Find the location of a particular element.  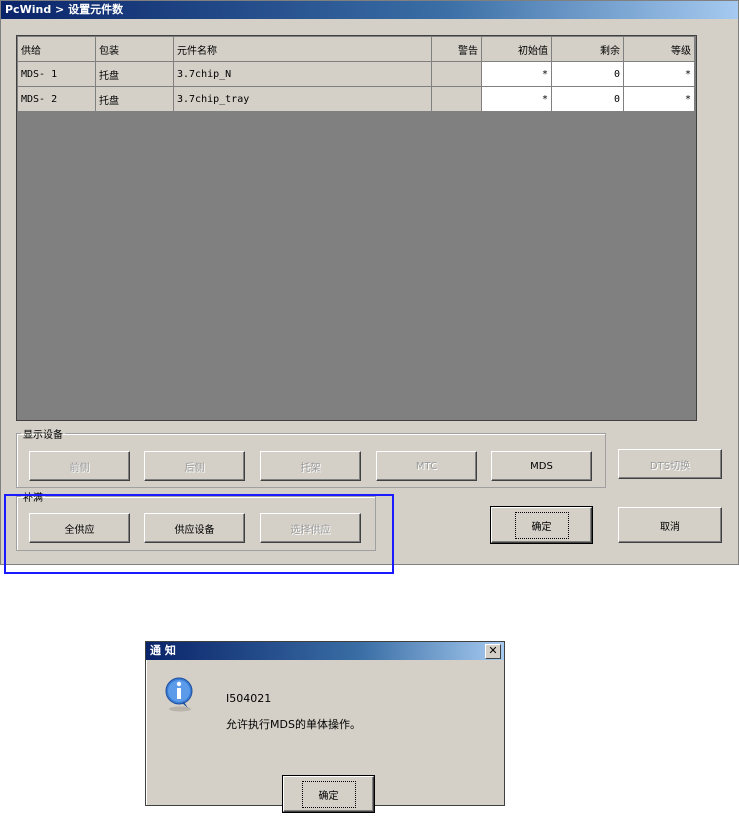

ok-button-label: 确定 is located at coordinates (541, 525).